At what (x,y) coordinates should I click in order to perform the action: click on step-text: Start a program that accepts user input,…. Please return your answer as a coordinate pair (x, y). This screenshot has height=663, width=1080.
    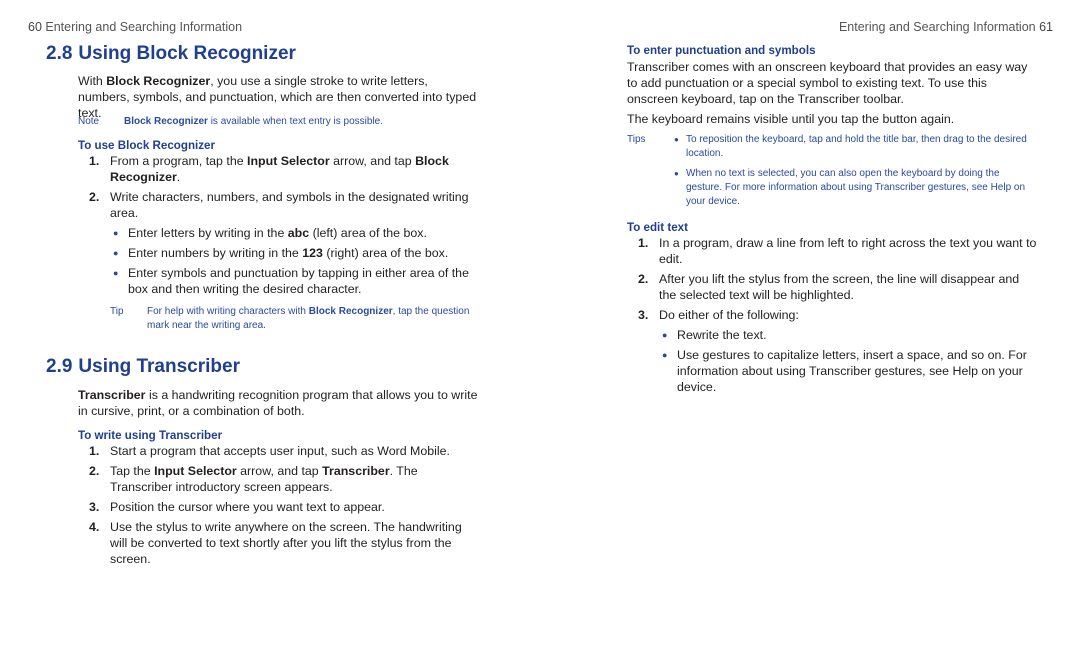
    Looking at the image, I should click on (280, 451).